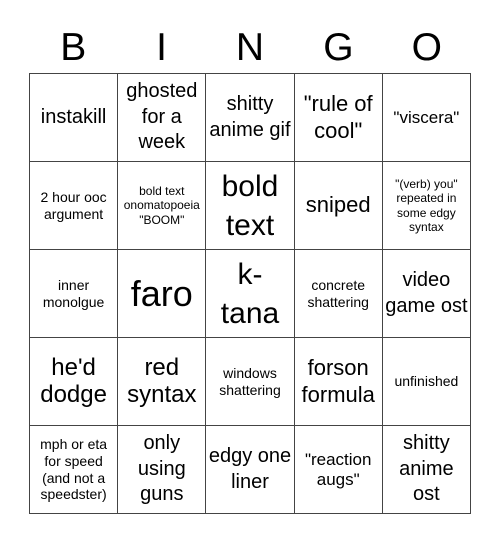 This screenshot has height=544, width=500. What do you see at coordinates (338, 382) in the screenshot?
I see `bingo-cell: forson formula` at bounding box center [338, 382].